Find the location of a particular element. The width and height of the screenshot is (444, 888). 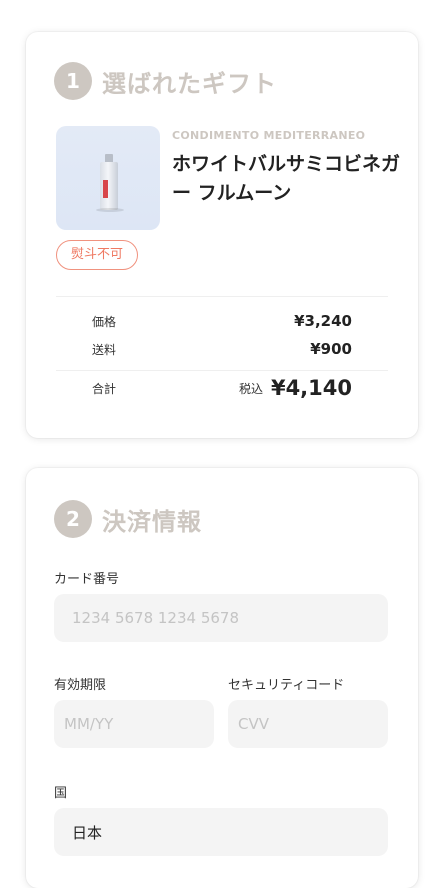

payment-section-header: 2 決済情報 is located at coordinates (128, 519).